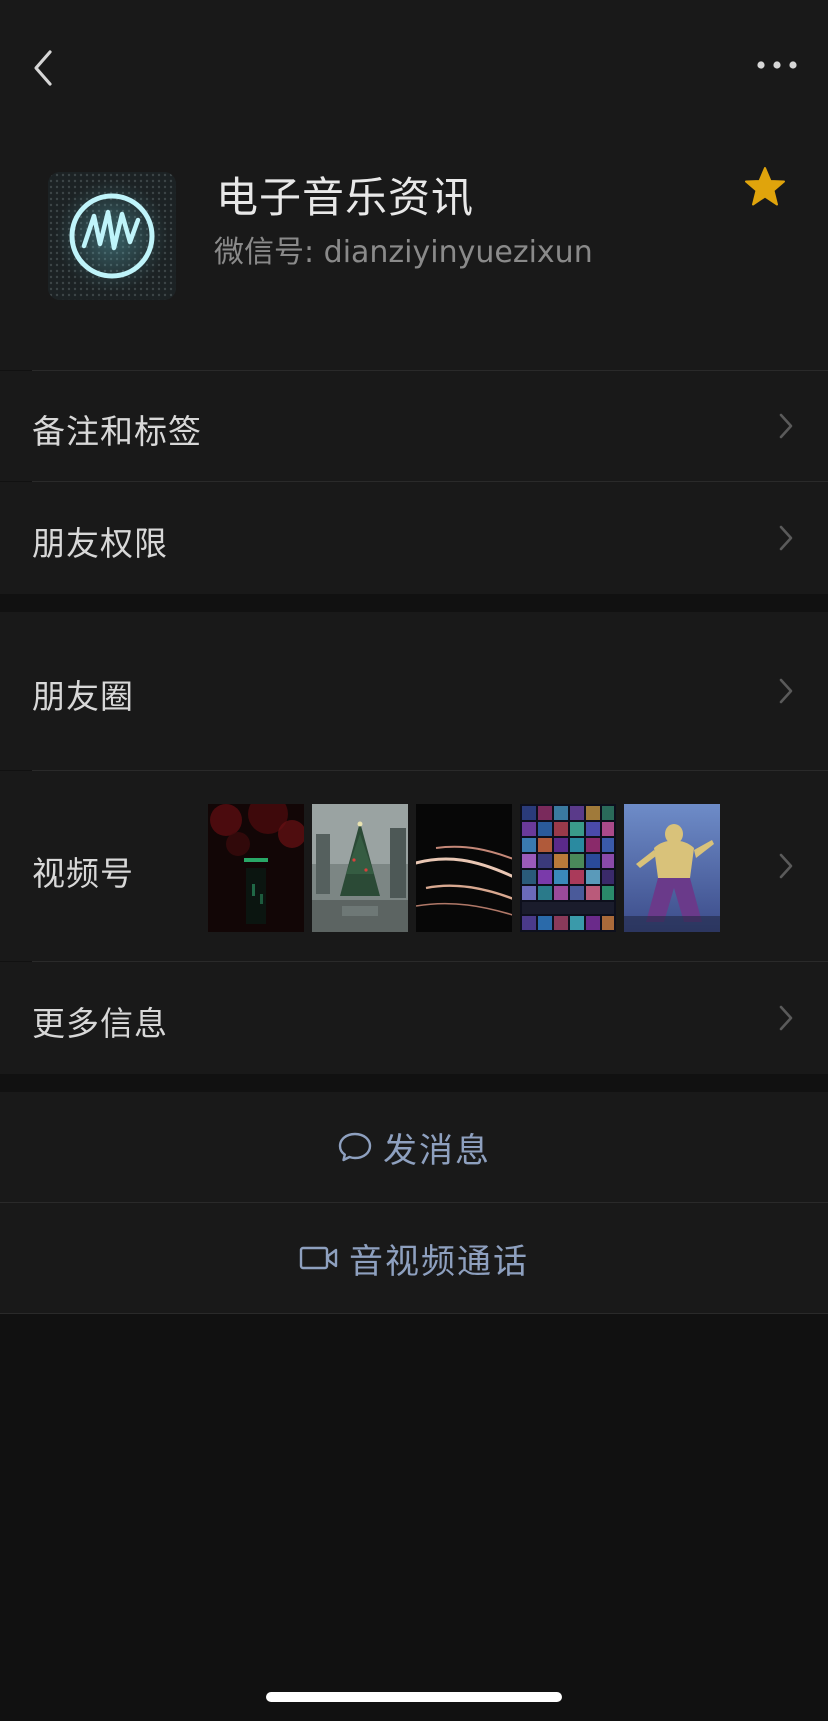 This screenshot has width=828, height=1721. What do you see at coordinates (318, 1258) in the screenshot?
I see `video-camera-icon` at bounding box center [318, 1258].